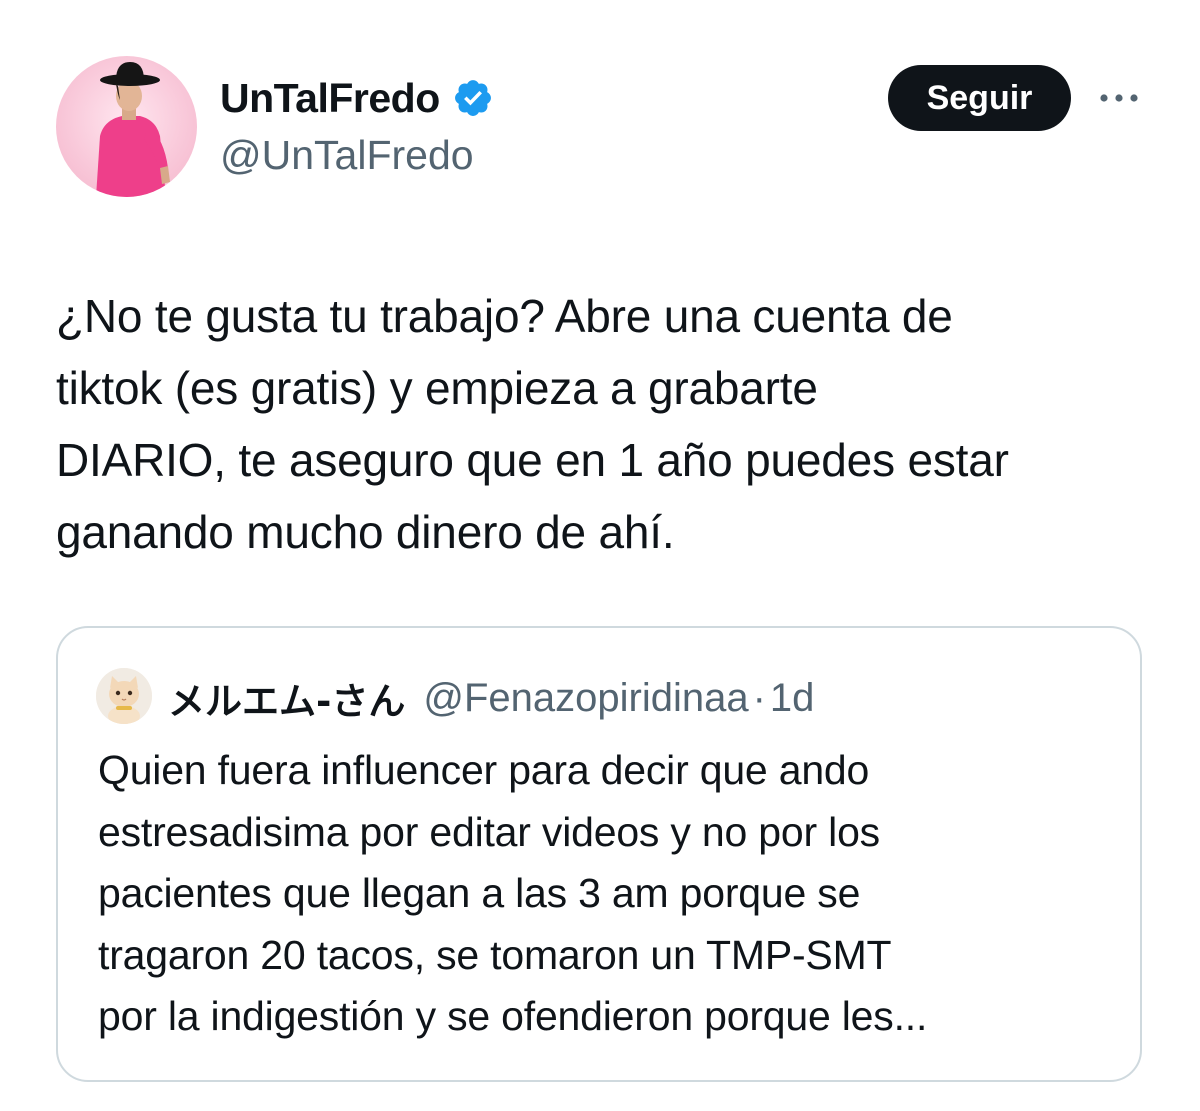 Image resolution: width=1200 pixels, height=1111 pixels. I want to click on more-options-icon, so click(1119, 98).